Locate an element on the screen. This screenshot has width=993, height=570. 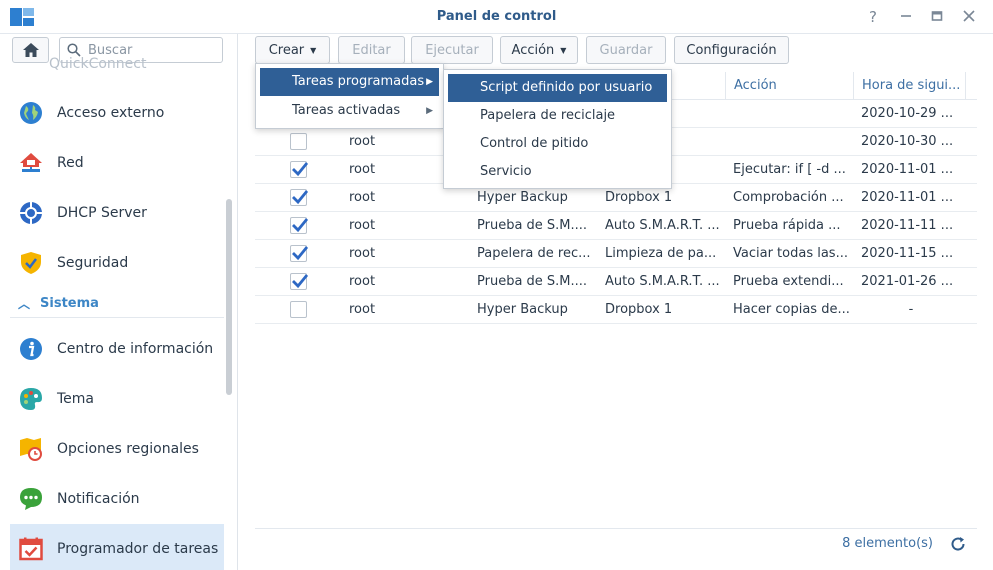
sidebar-item-opciones-regionales: Opciones regionales is located at coordinates (117, 449).